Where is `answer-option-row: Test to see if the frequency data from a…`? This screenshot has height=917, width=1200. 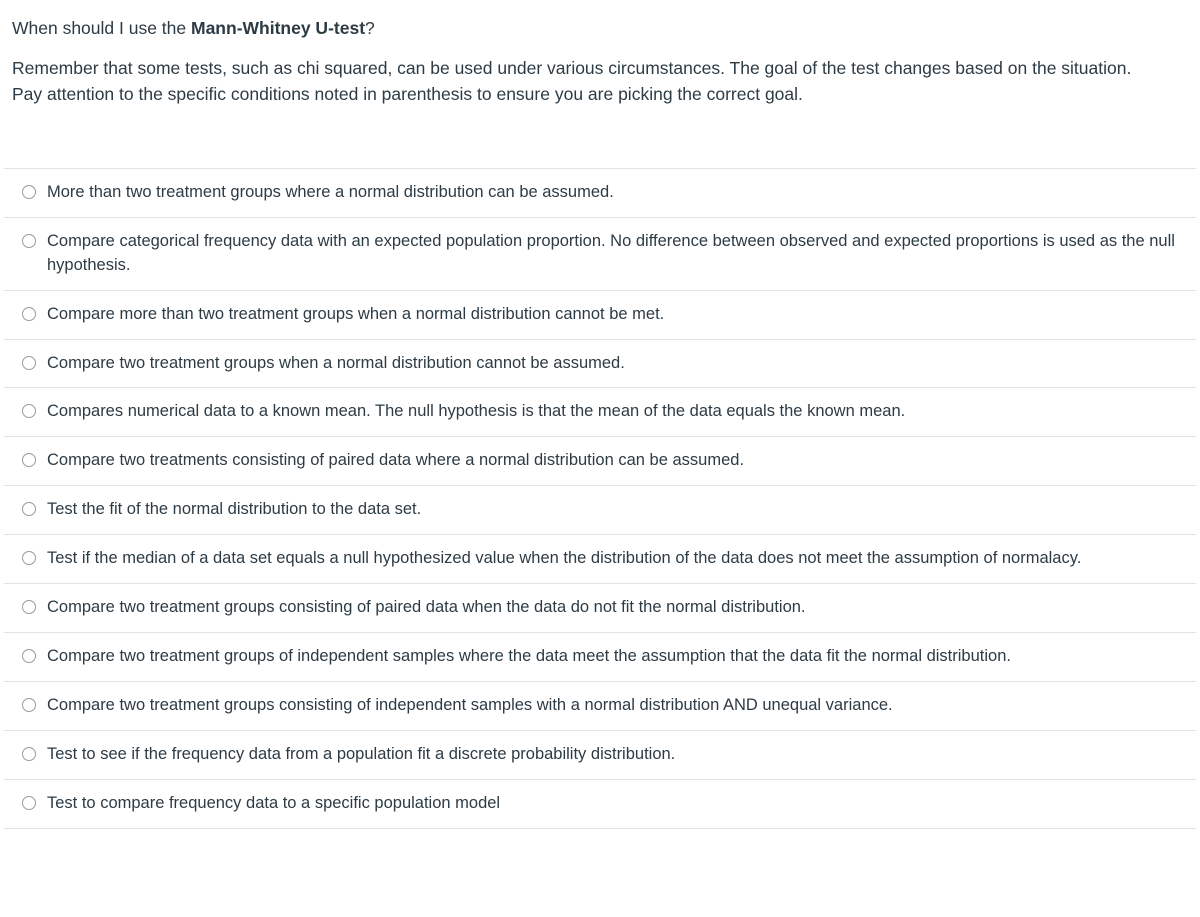 answer-option-row: Test to see if the frequency data from a… is located at coordinates (600, 754).